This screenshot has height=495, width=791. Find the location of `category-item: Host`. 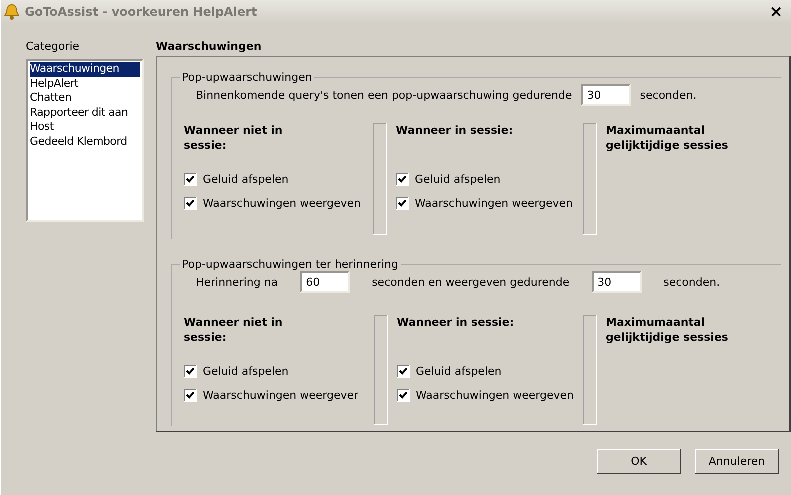

category-item: Host is located at coordinates (85, 127).